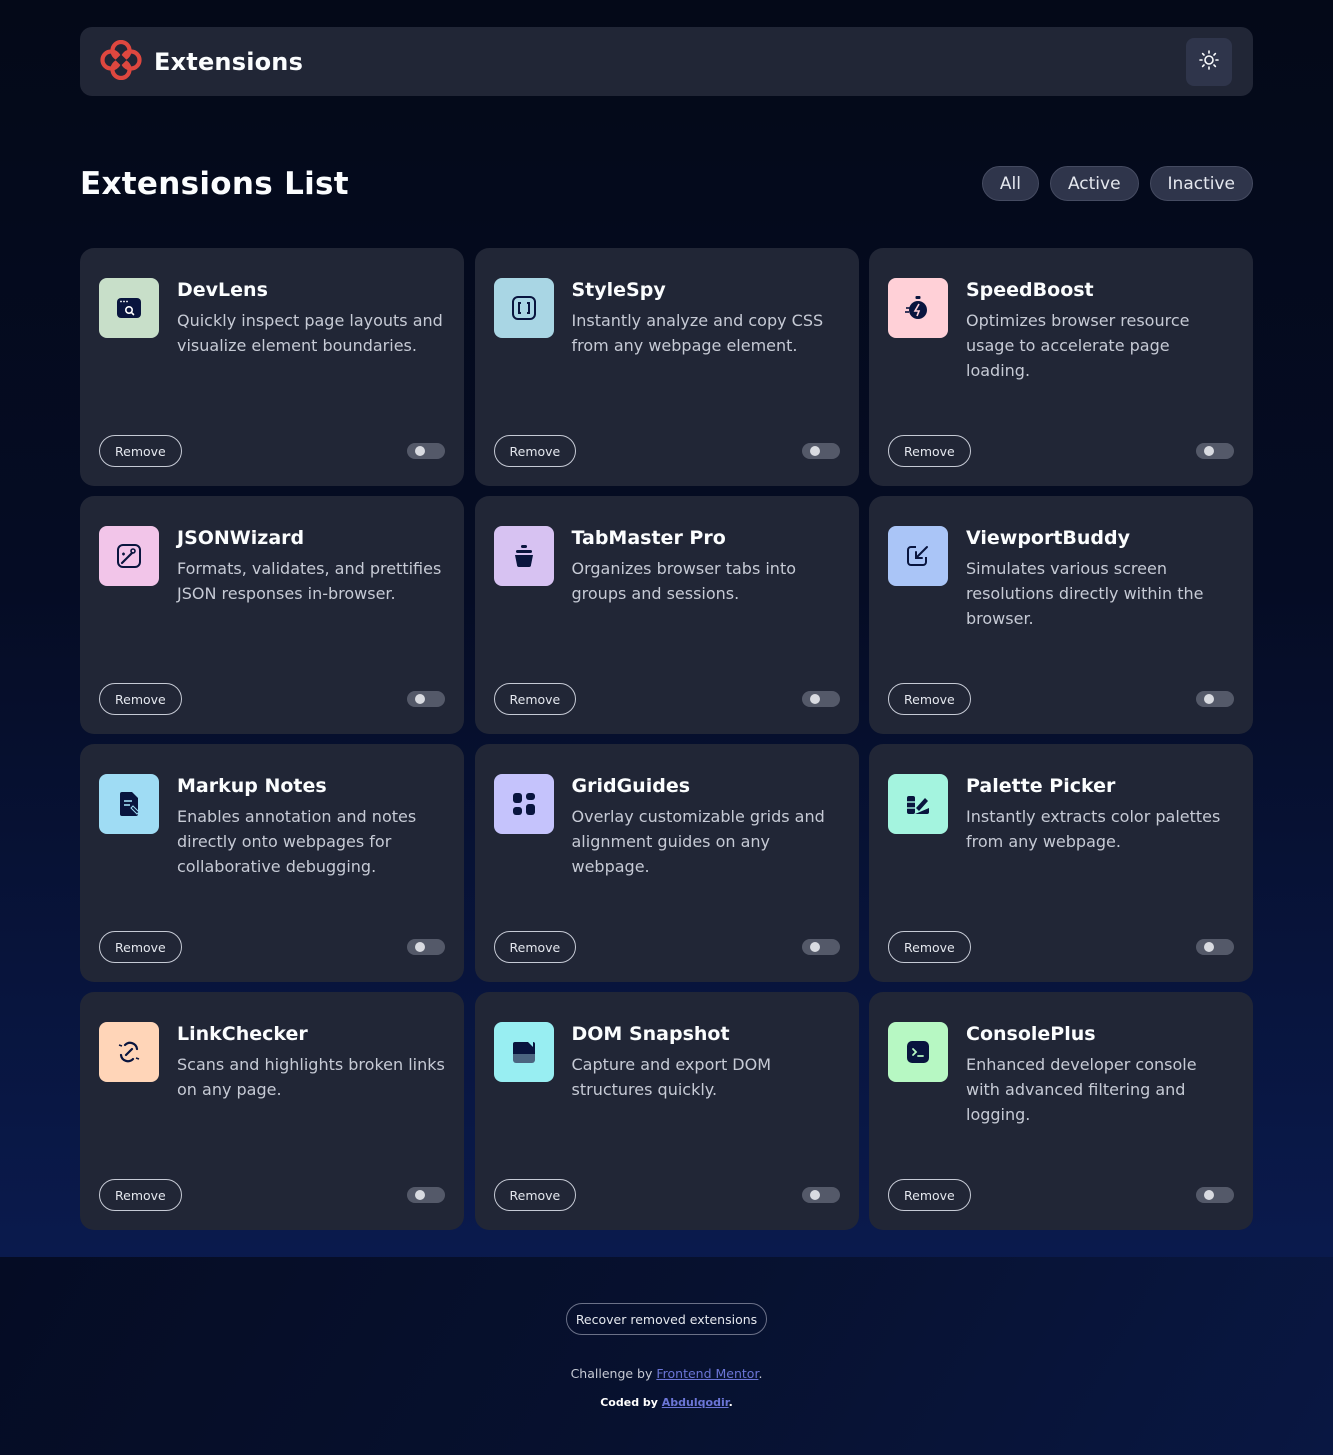 The image size is (1333, 1455). Describe the element at coordinates (918, 804) in the screenshot. I see `palettepicker-icon` at that location.